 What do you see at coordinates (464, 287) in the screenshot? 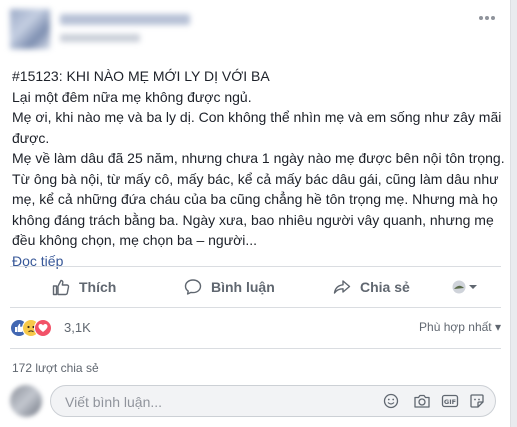
I see `profile-selector-icon` at bounding box center [464, 287].